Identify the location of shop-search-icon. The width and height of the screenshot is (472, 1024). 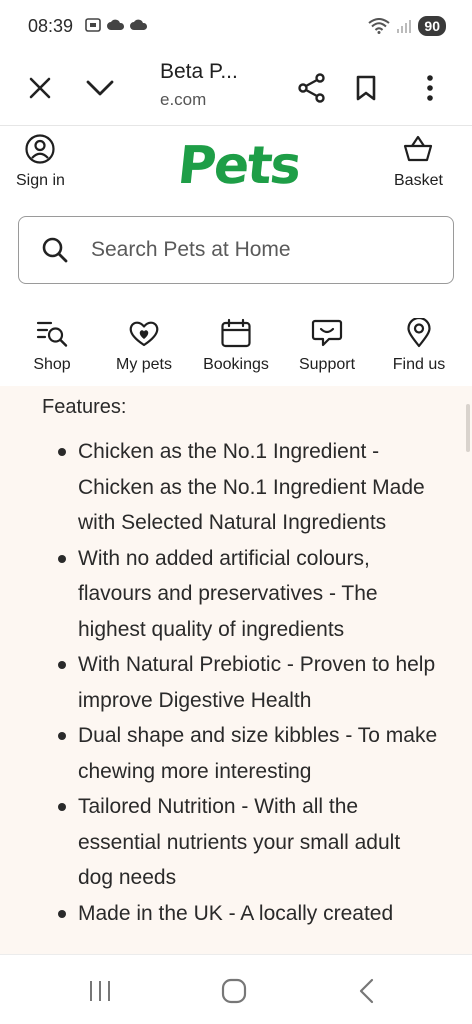
(52, 334).